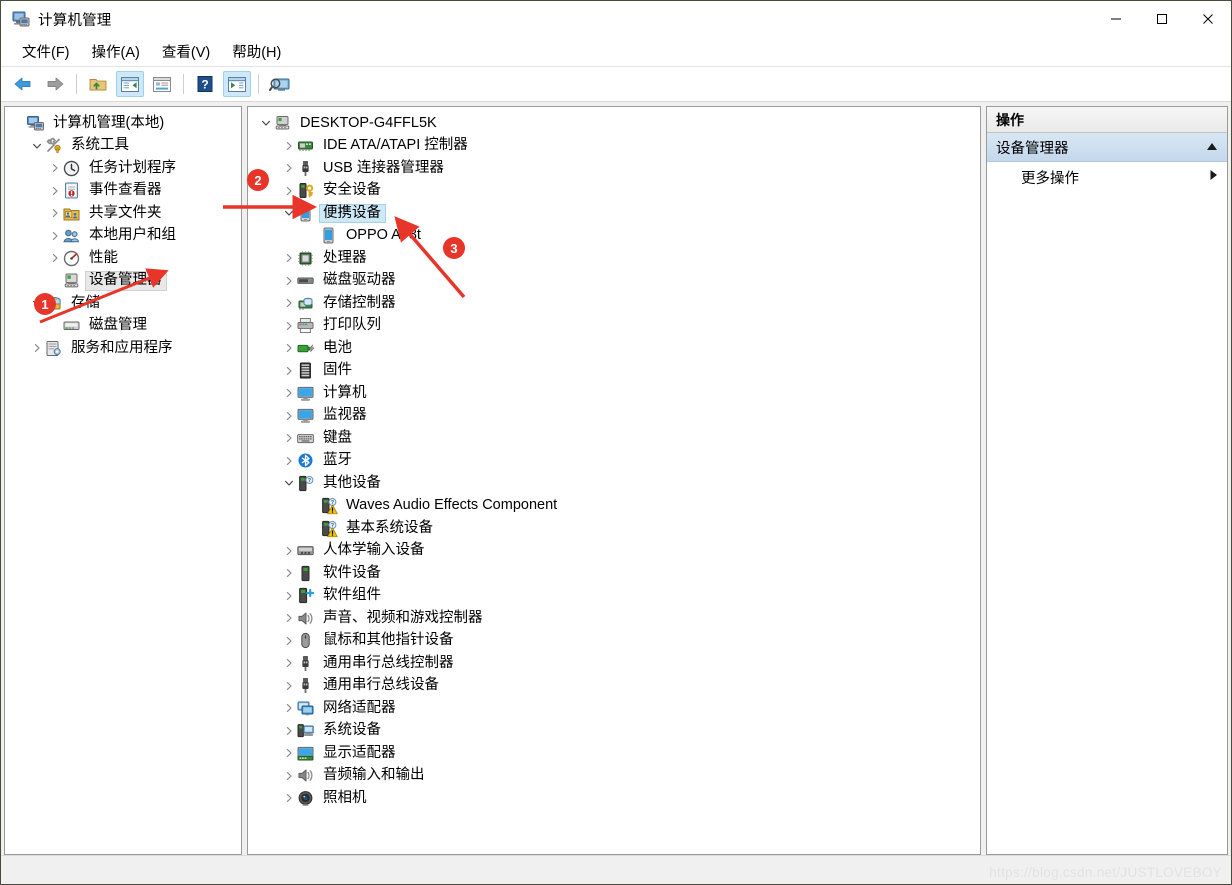 The height and width of the screenshot is (885, 1232). I want to click on tree-row: 处理器, so click(614, 258).